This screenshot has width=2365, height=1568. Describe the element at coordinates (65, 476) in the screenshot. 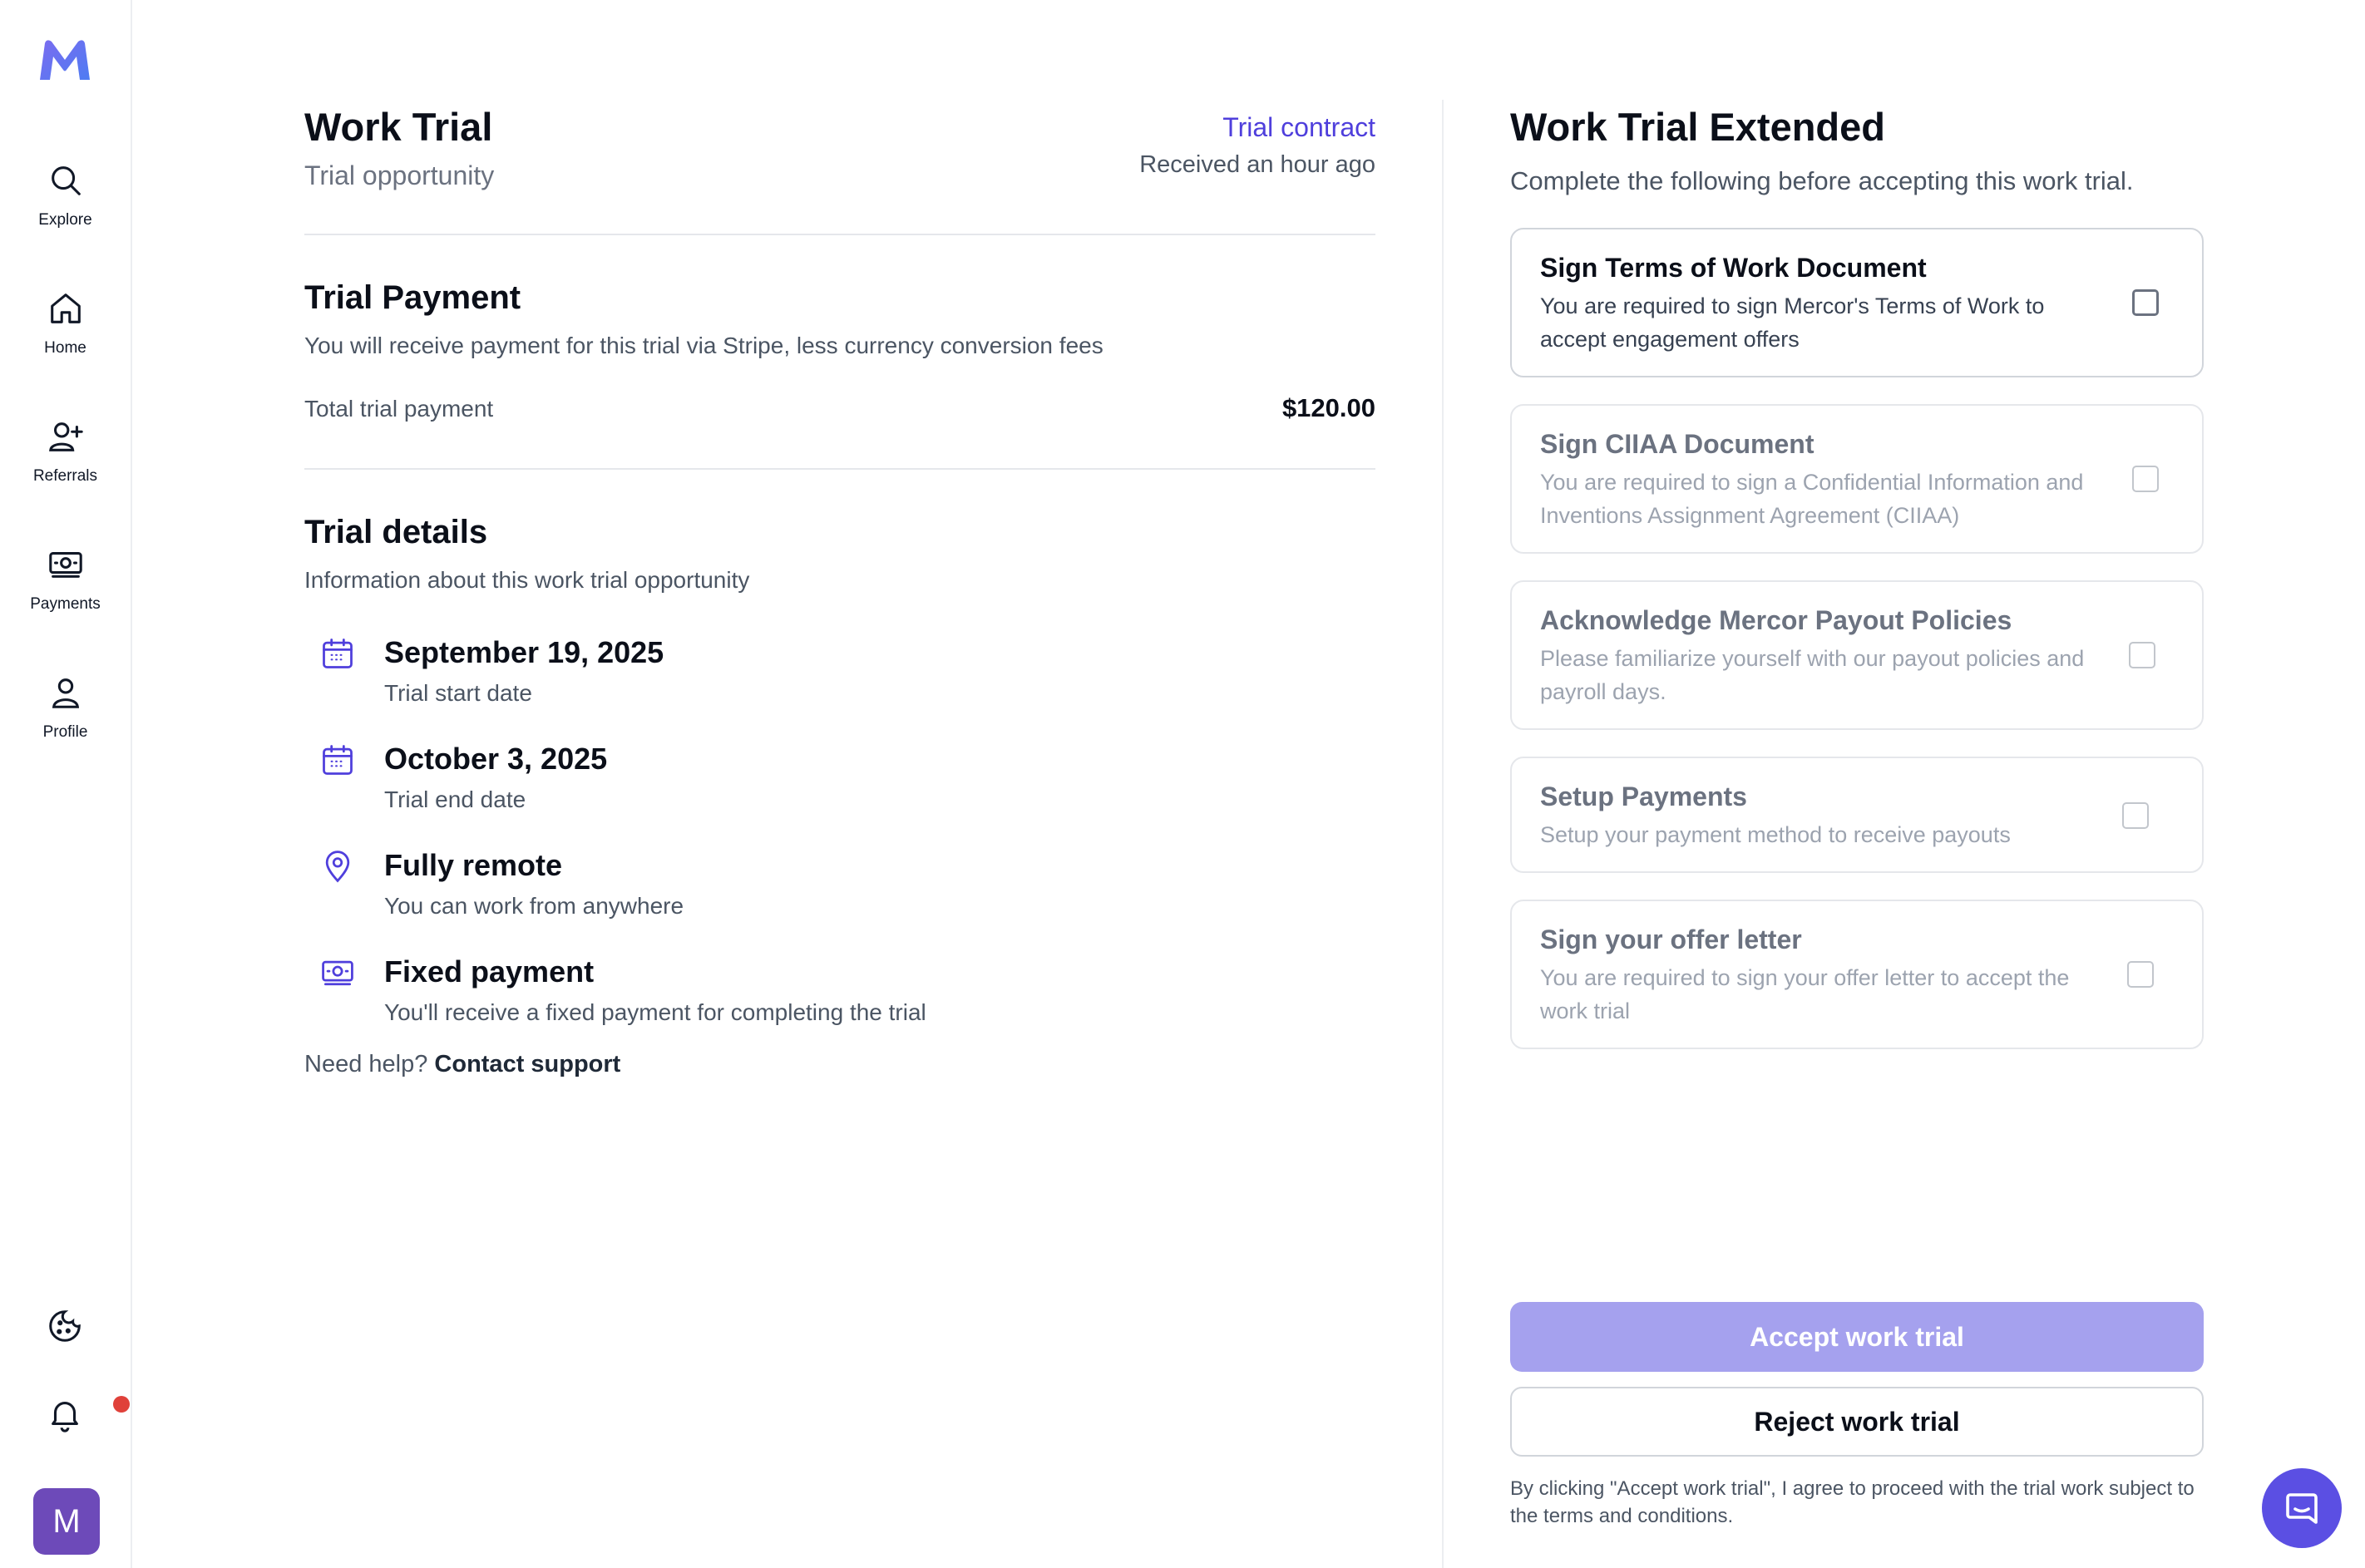

I see `sidebar-item-label: Referrals` at that location.